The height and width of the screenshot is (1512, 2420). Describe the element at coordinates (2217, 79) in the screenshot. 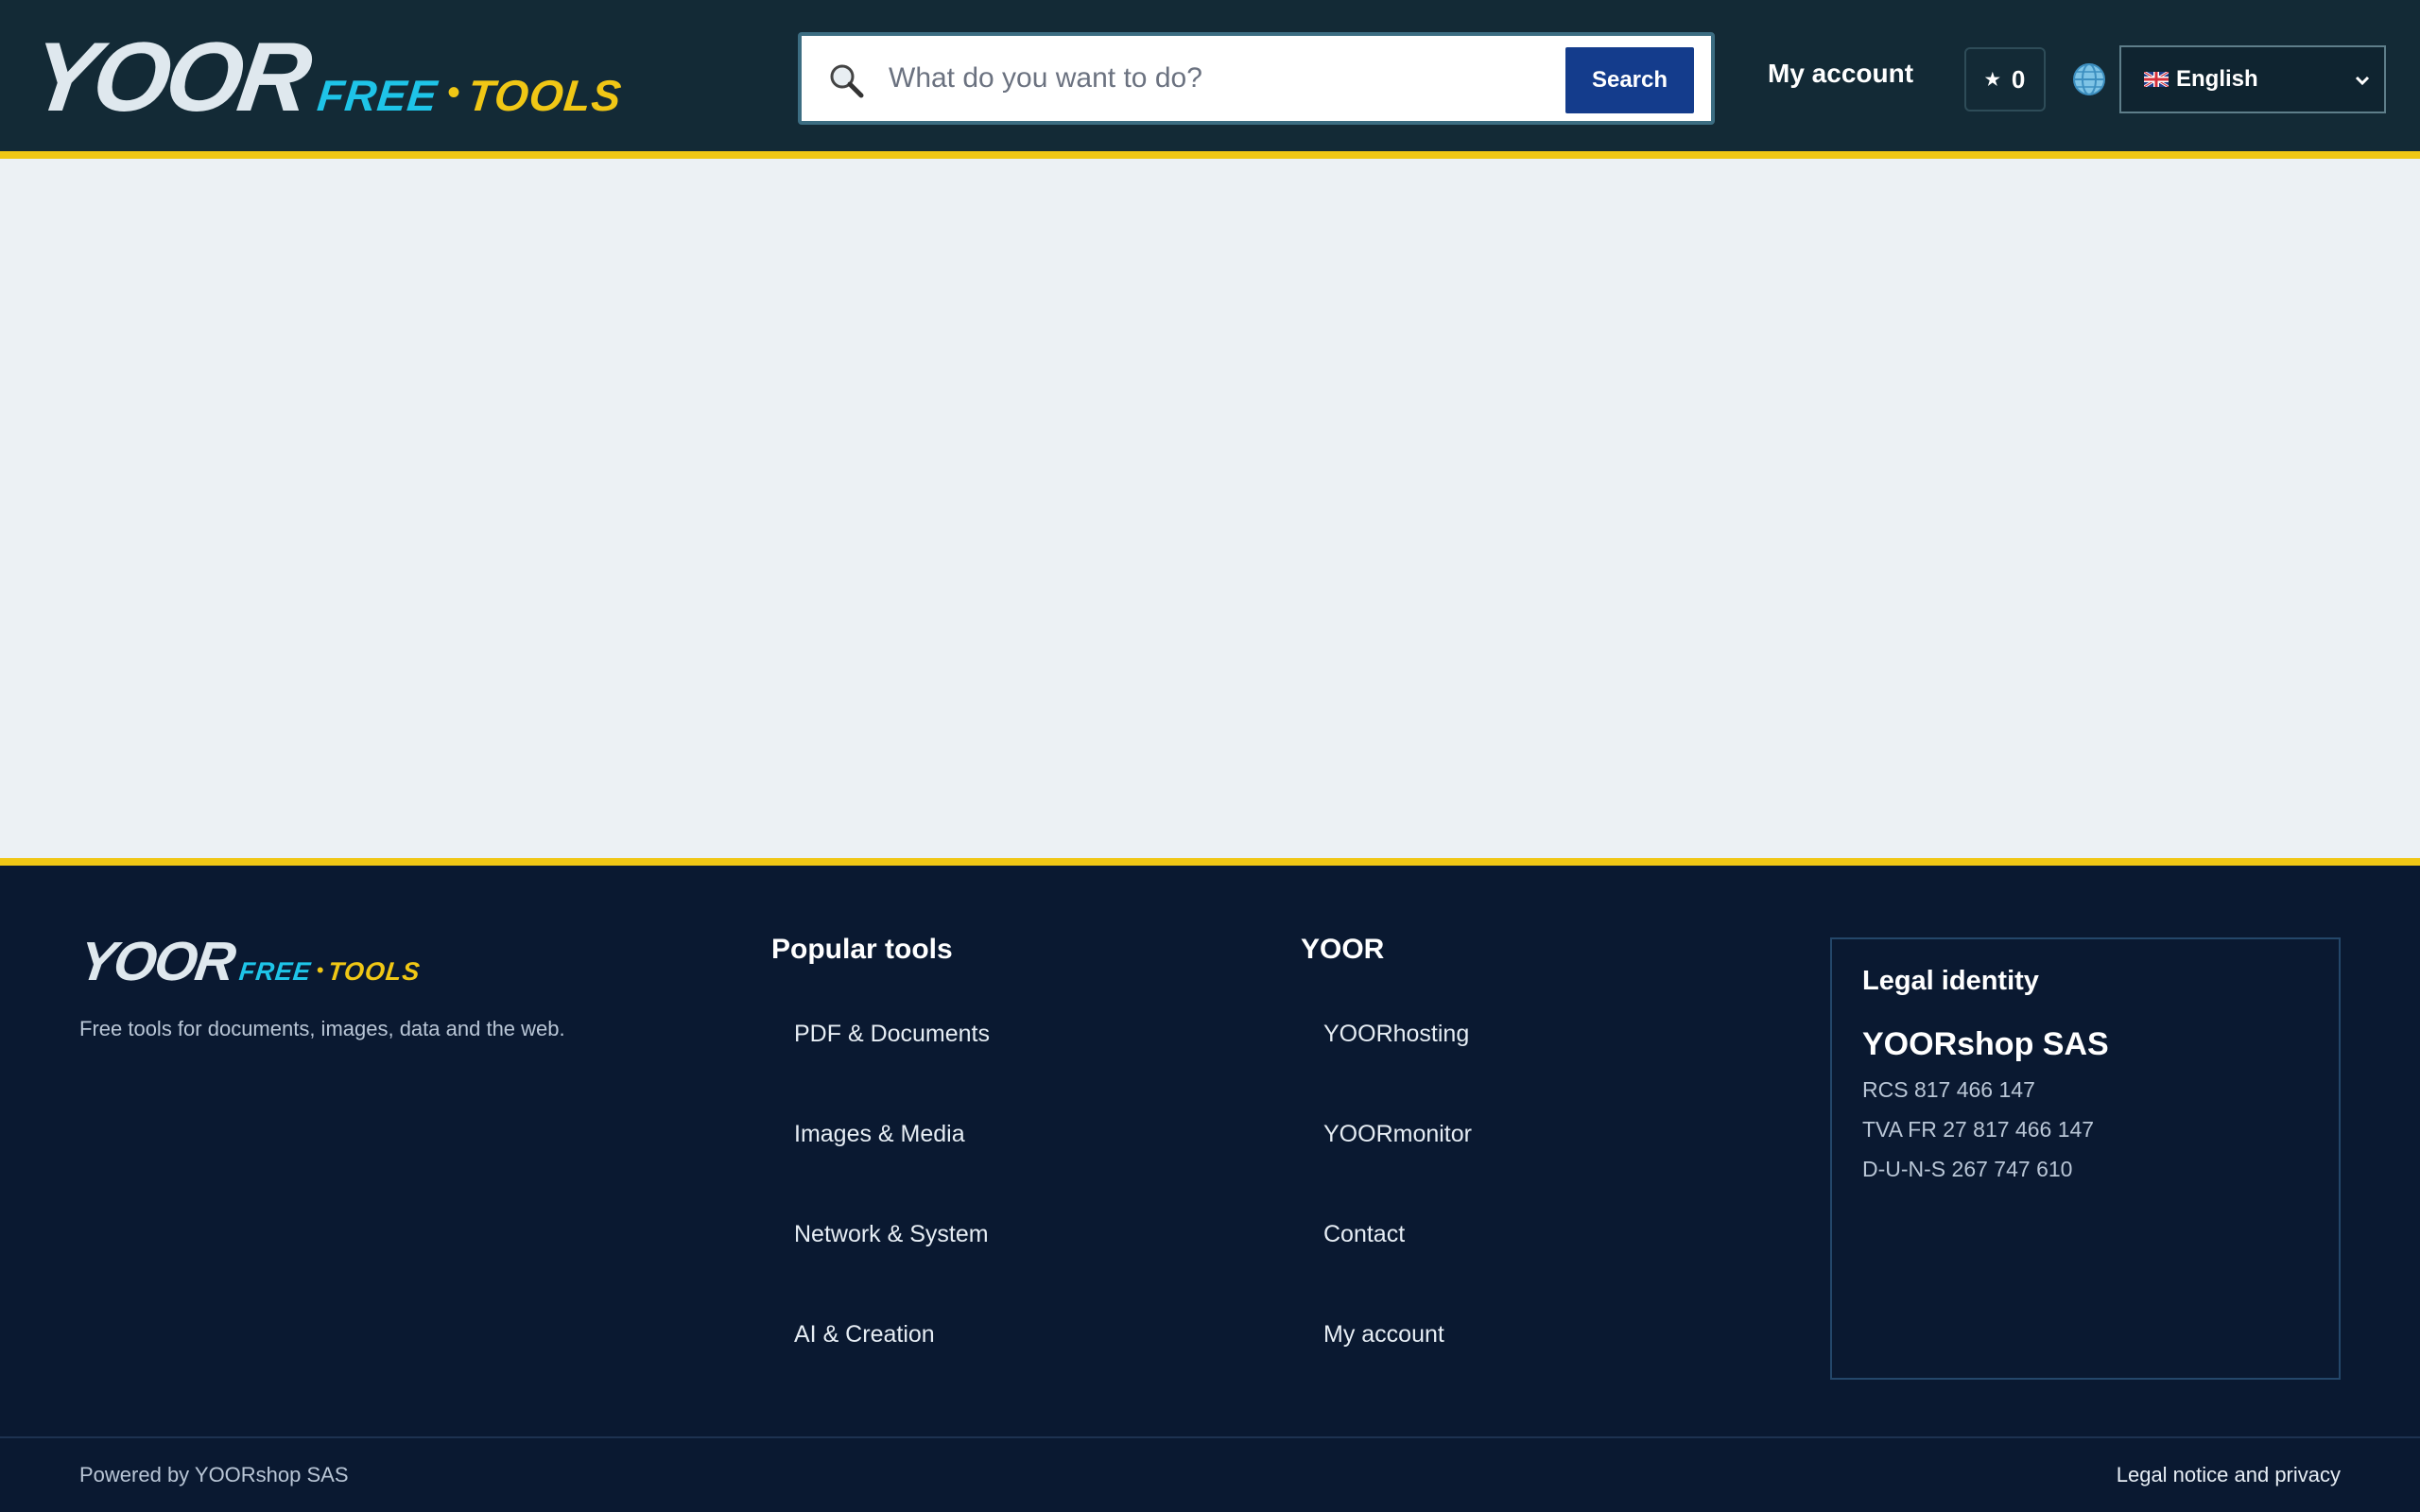

I see `language-label: English` at that location.